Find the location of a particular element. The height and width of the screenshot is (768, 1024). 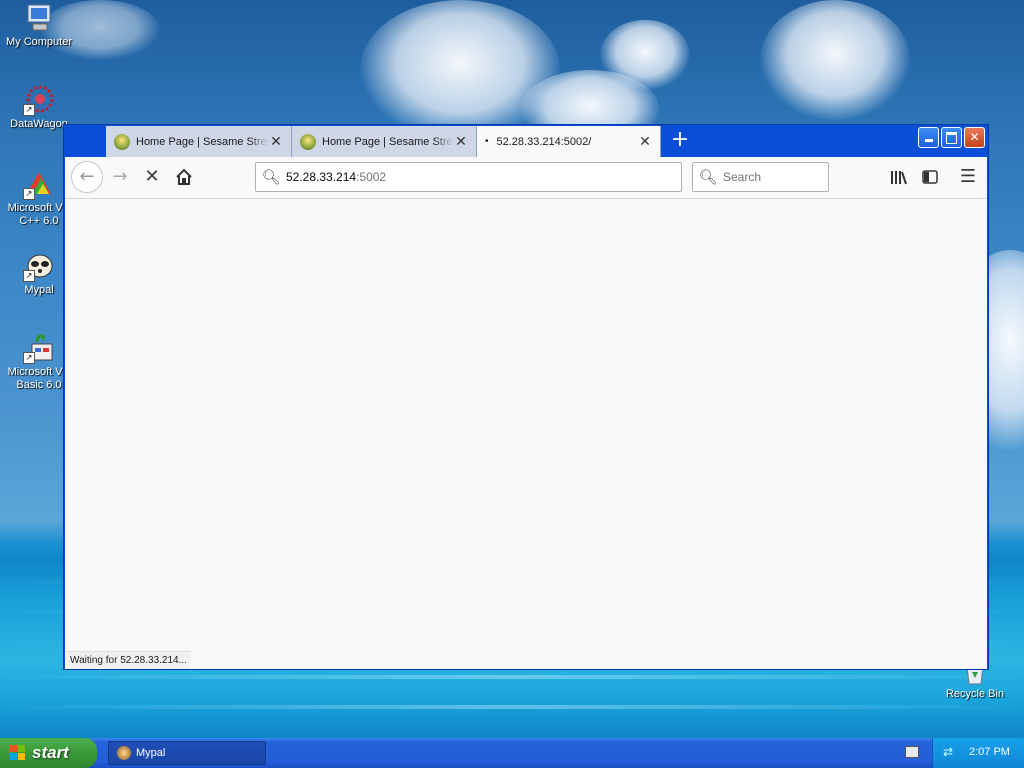

stop-button: ✕ is located at coordinates (152, 177).